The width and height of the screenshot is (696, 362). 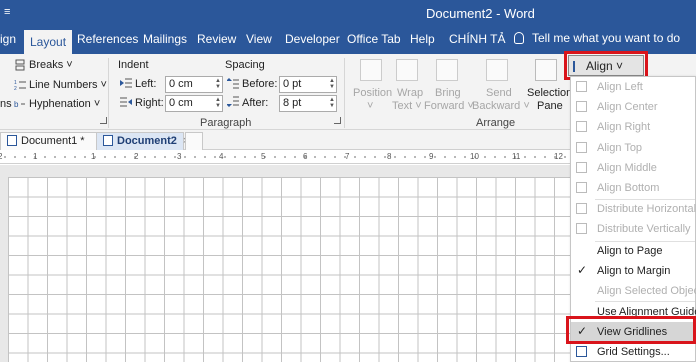 What do you see at coordinates (64, 104) in the screenshot?
I see `hyphenation-button: Hyphenation ˅` at bounding box center [64, 104].